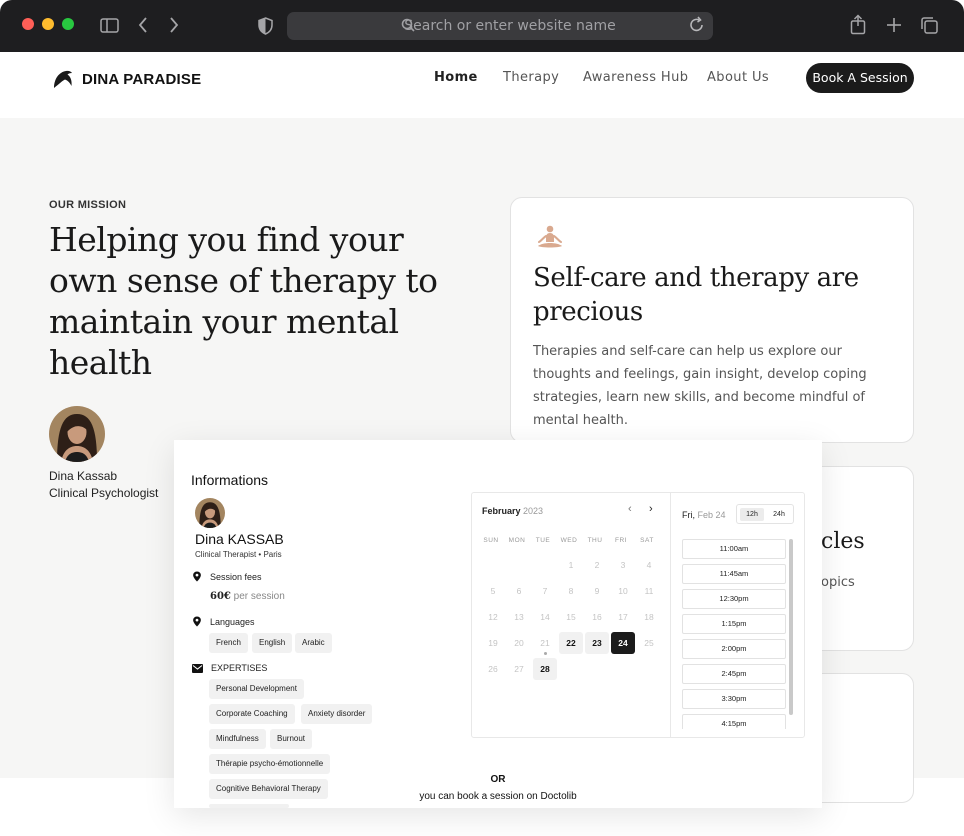 Image resolution: width=964 pixels, height=836 pixels. I want to click on new-tab-icon, so click(894, 25).